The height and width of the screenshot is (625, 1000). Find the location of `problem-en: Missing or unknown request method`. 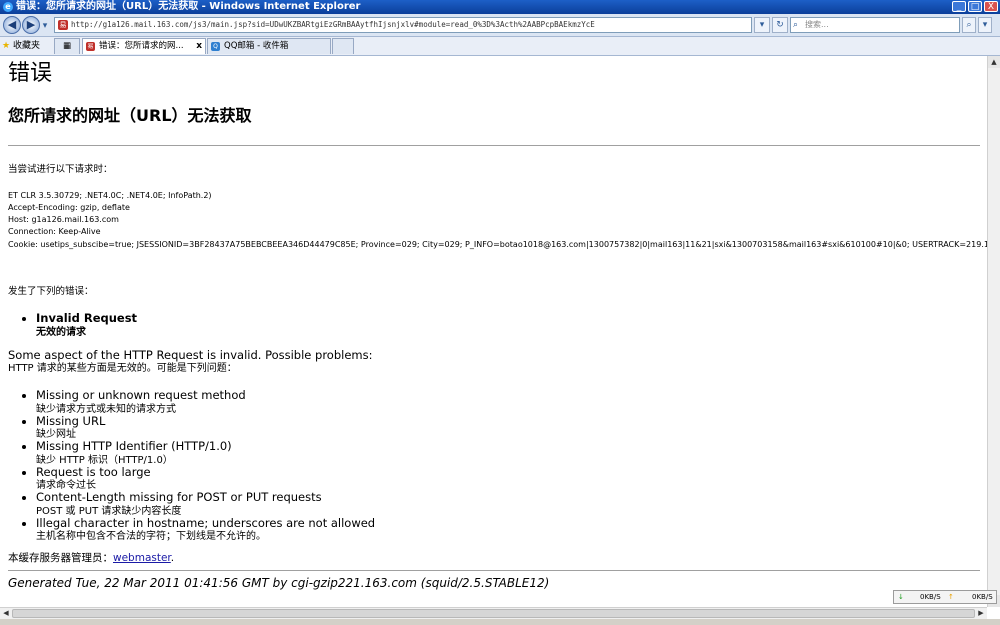

problem-en: Missing or unknown request method is located at coordinates (141, 395).